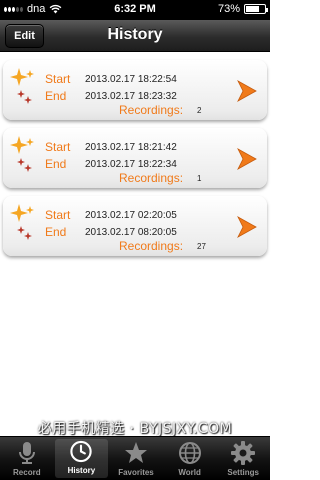 This screenshot has height=480, width=320. What do you see at coordinates (199, 110) in the screenshot?
I see `recordings-count: 2` at bounding box center [199, 110].